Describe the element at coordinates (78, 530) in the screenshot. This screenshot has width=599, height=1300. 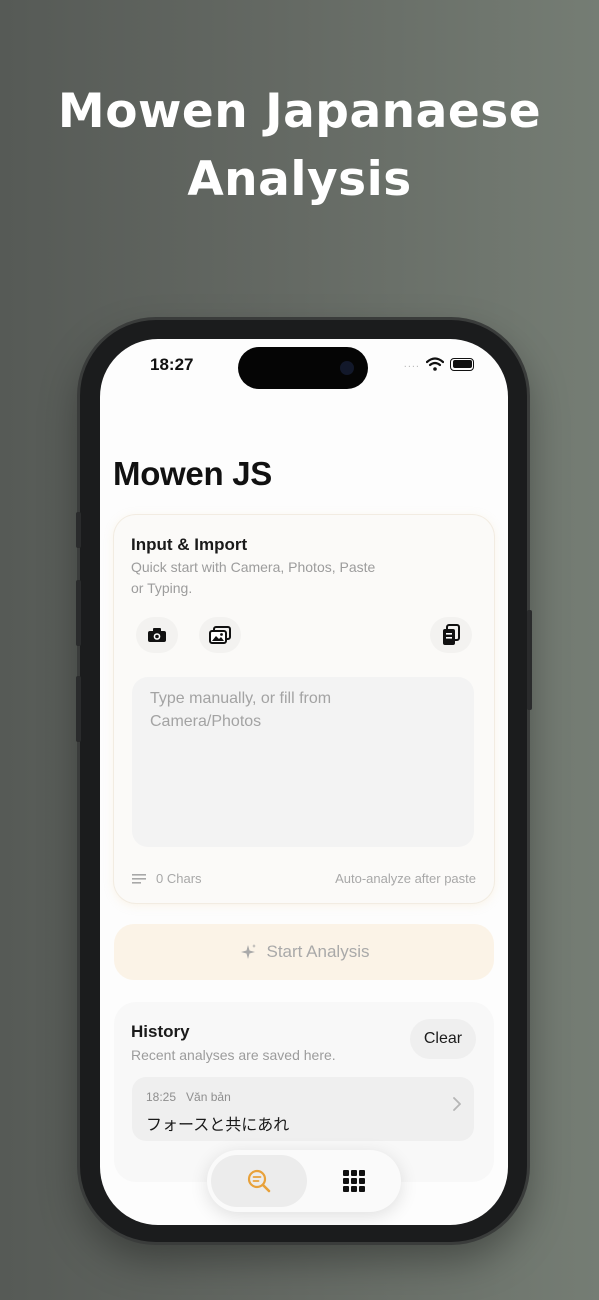
I see `phone-action-button` at that location.